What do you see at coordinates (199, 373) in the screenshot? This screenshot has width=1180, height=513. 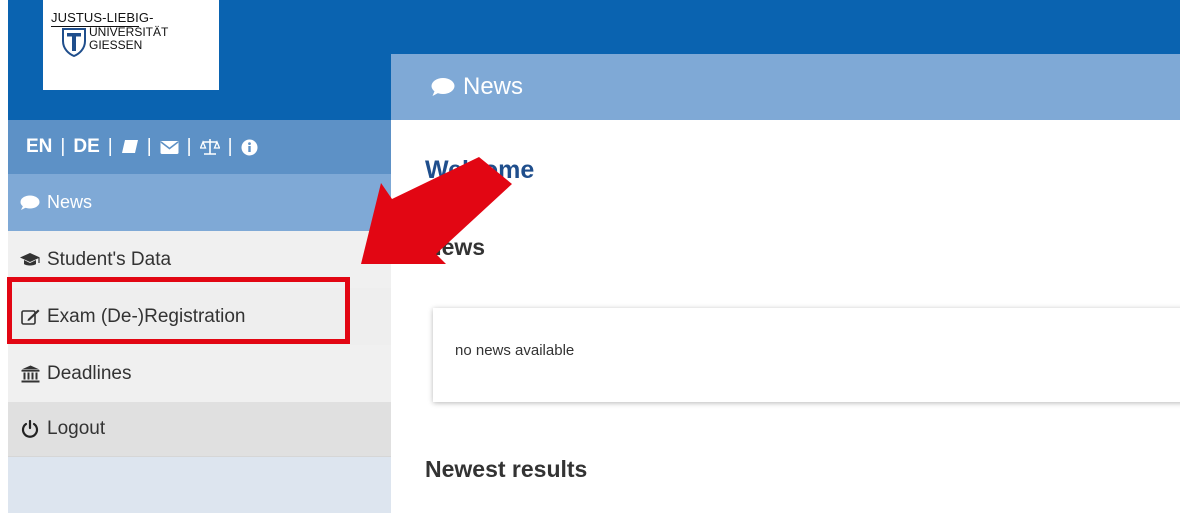 I see `sidebar-item-deadlines: Deadlines` at bounding box center [199, 373].